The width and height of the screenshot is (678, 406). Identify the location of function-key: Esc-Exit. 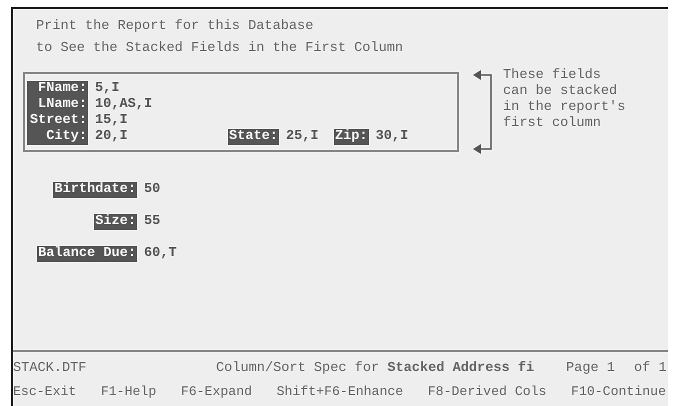
(44, 395).